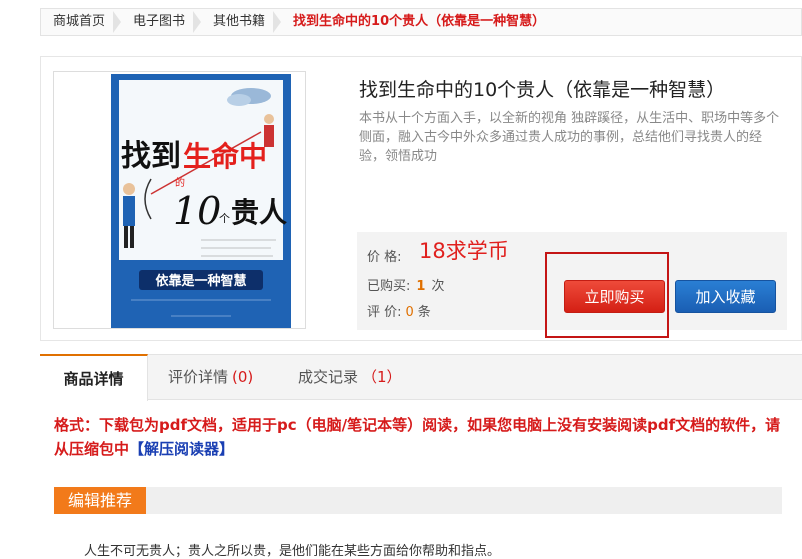 The image size is (802, 559). I want to click on book-cover-image: 找到 生命中 的 10 个 贵人 依靠是一种智慧, so click(201, 201).